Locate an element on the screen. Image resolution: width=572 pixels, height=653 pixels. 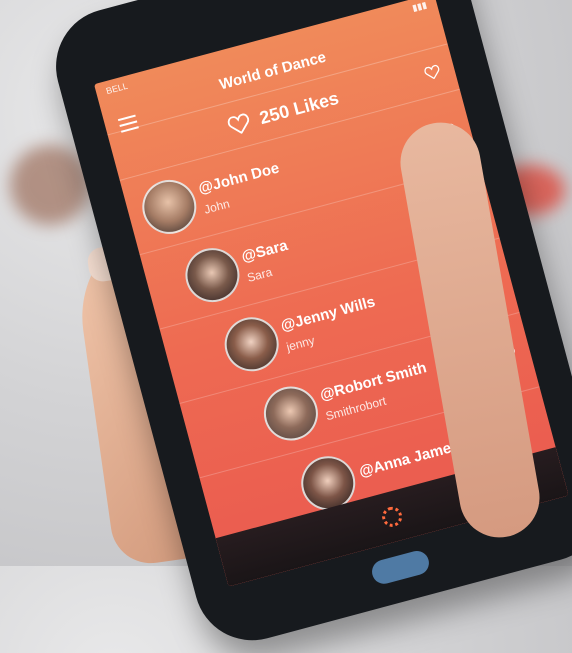
spinner-icon is located at coordinates (392, 517).